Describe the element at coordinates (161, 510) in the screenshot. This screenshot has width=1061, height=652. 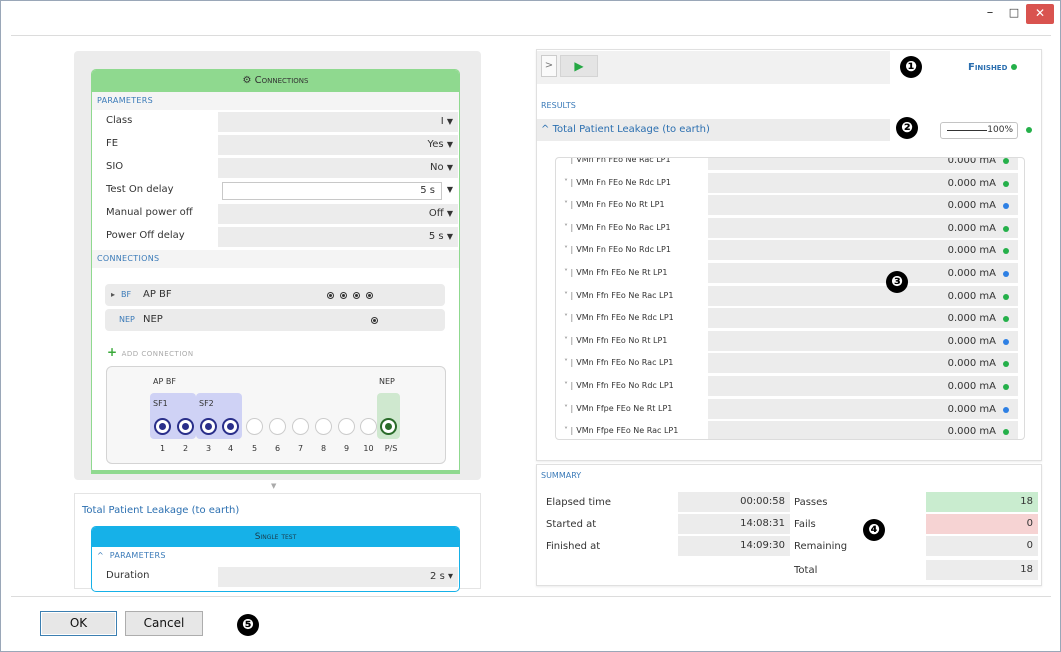
I see `test-title: Total Patient Leakage (to earth)` at that location.